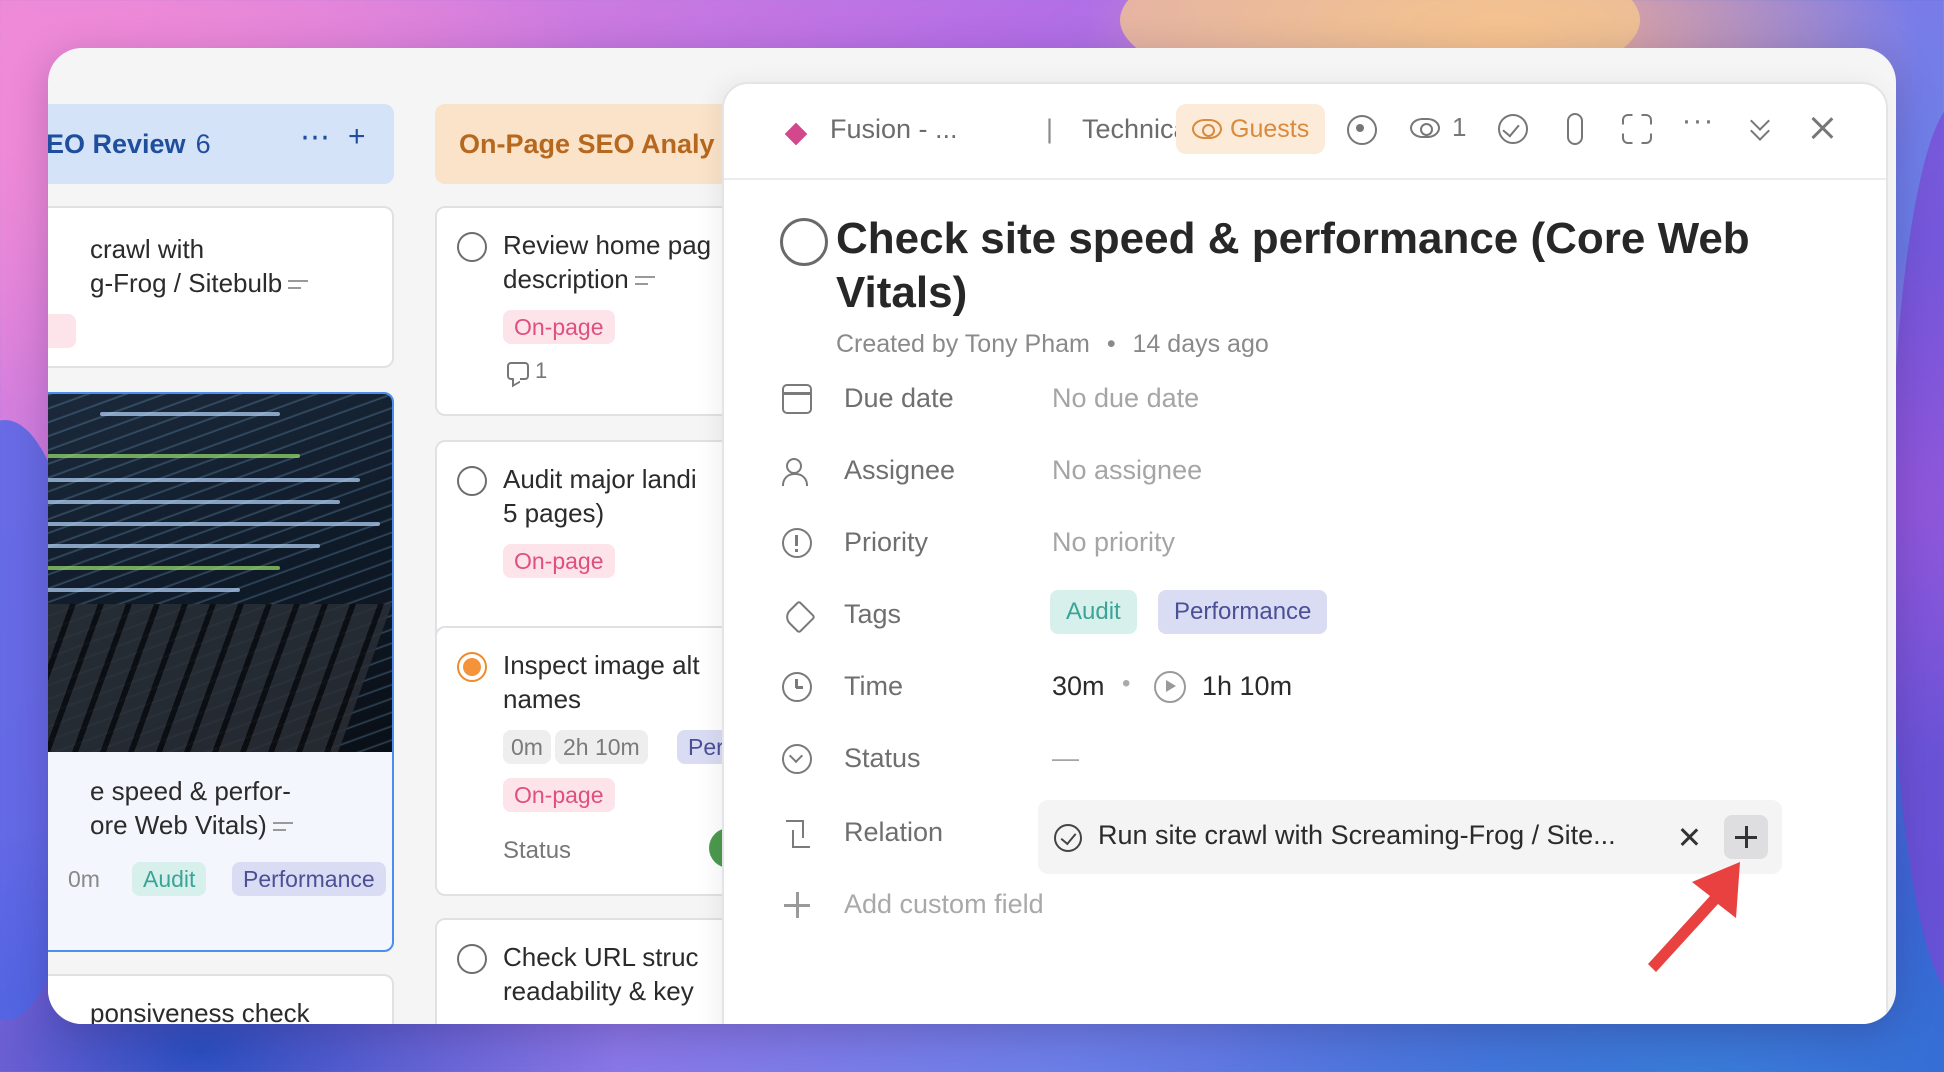 The width and height of the screenshot is (1944, 1072). I want to click on wallpaper-blob, so click(1917, 550).